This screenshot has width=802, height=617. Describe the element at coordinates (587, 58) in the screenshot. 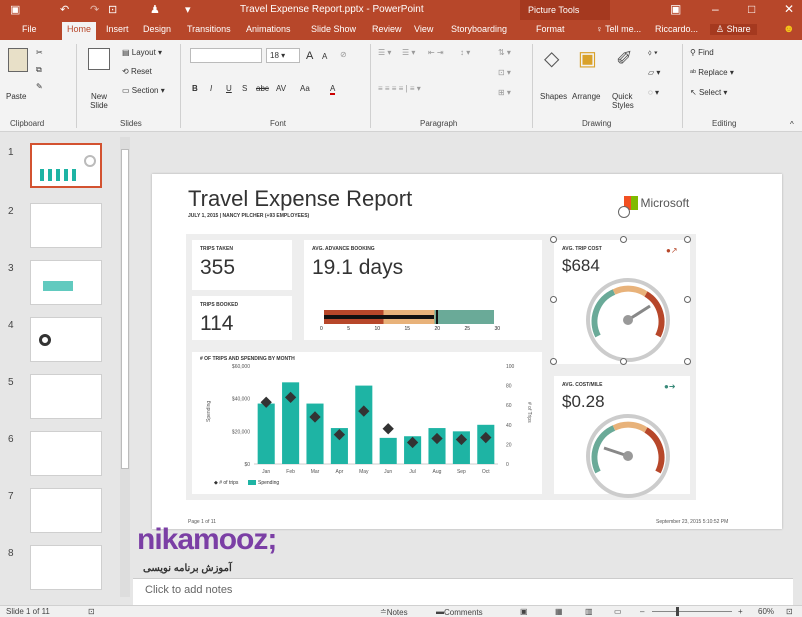

I see `arrange-icon: ▣` at that location.